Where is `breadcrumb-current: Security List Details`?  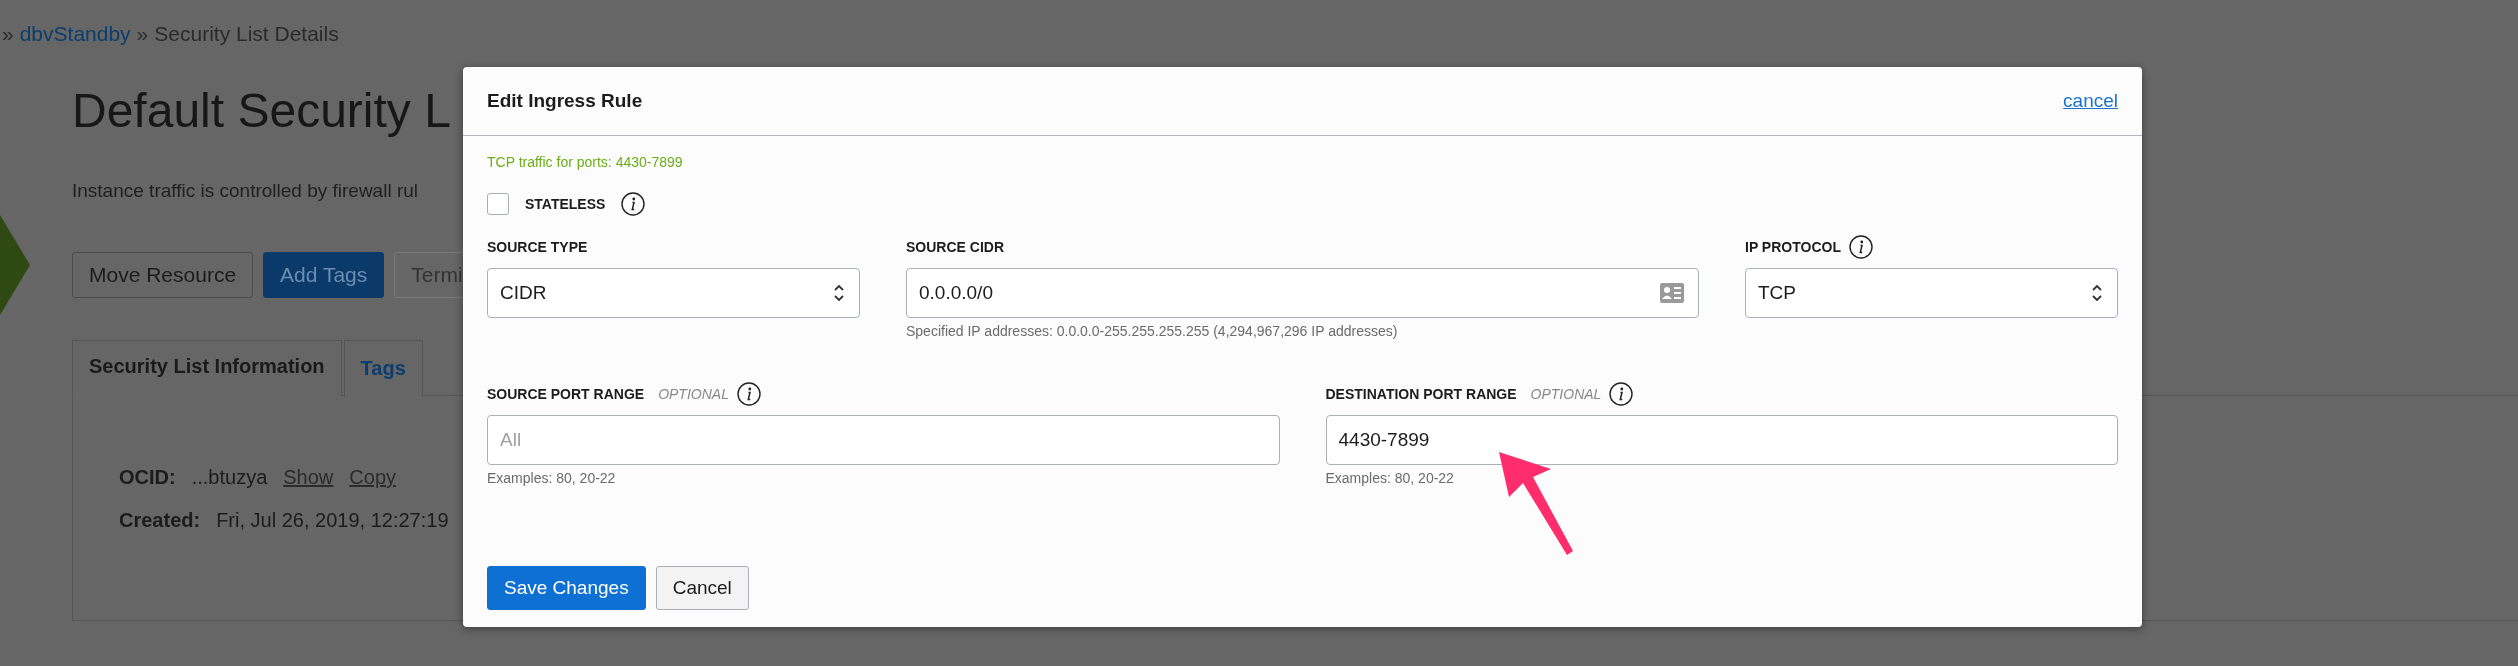
breadcrumb-current: Security List Details is located at coordinates (246, 34).